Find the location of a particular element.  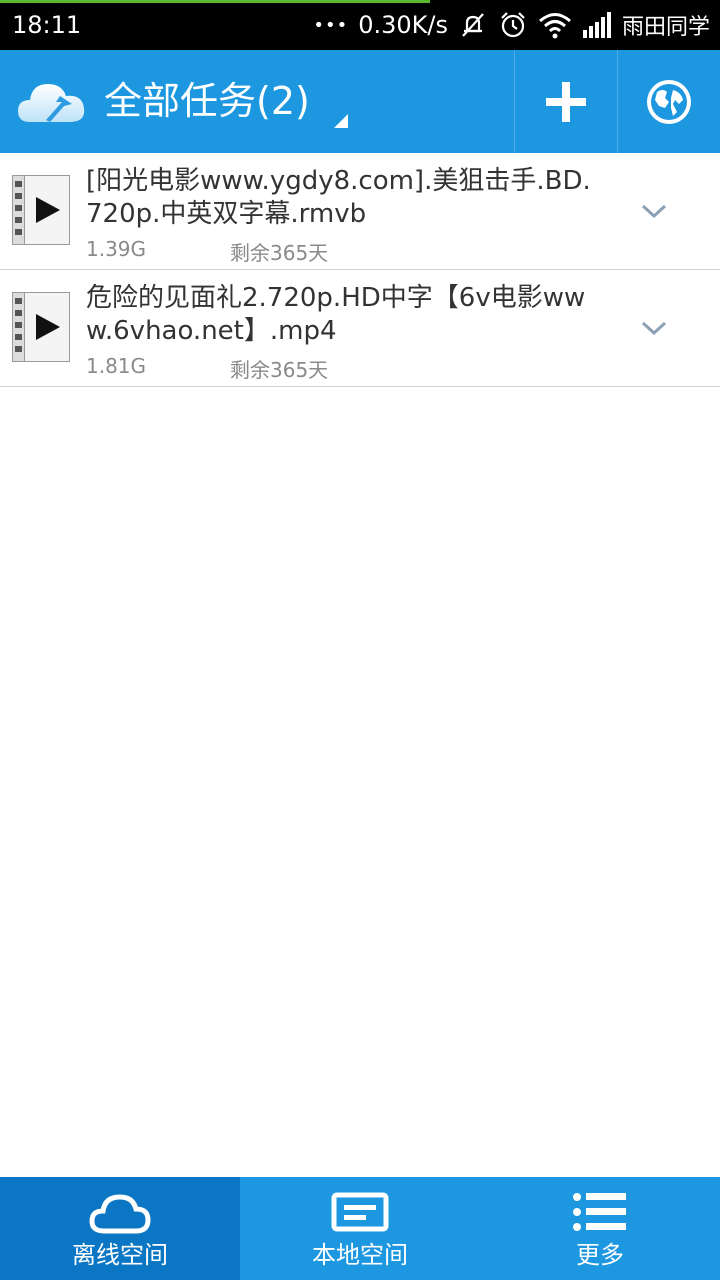

tab-offline-space: 离线空间 is located at coordinates (120, 1228).